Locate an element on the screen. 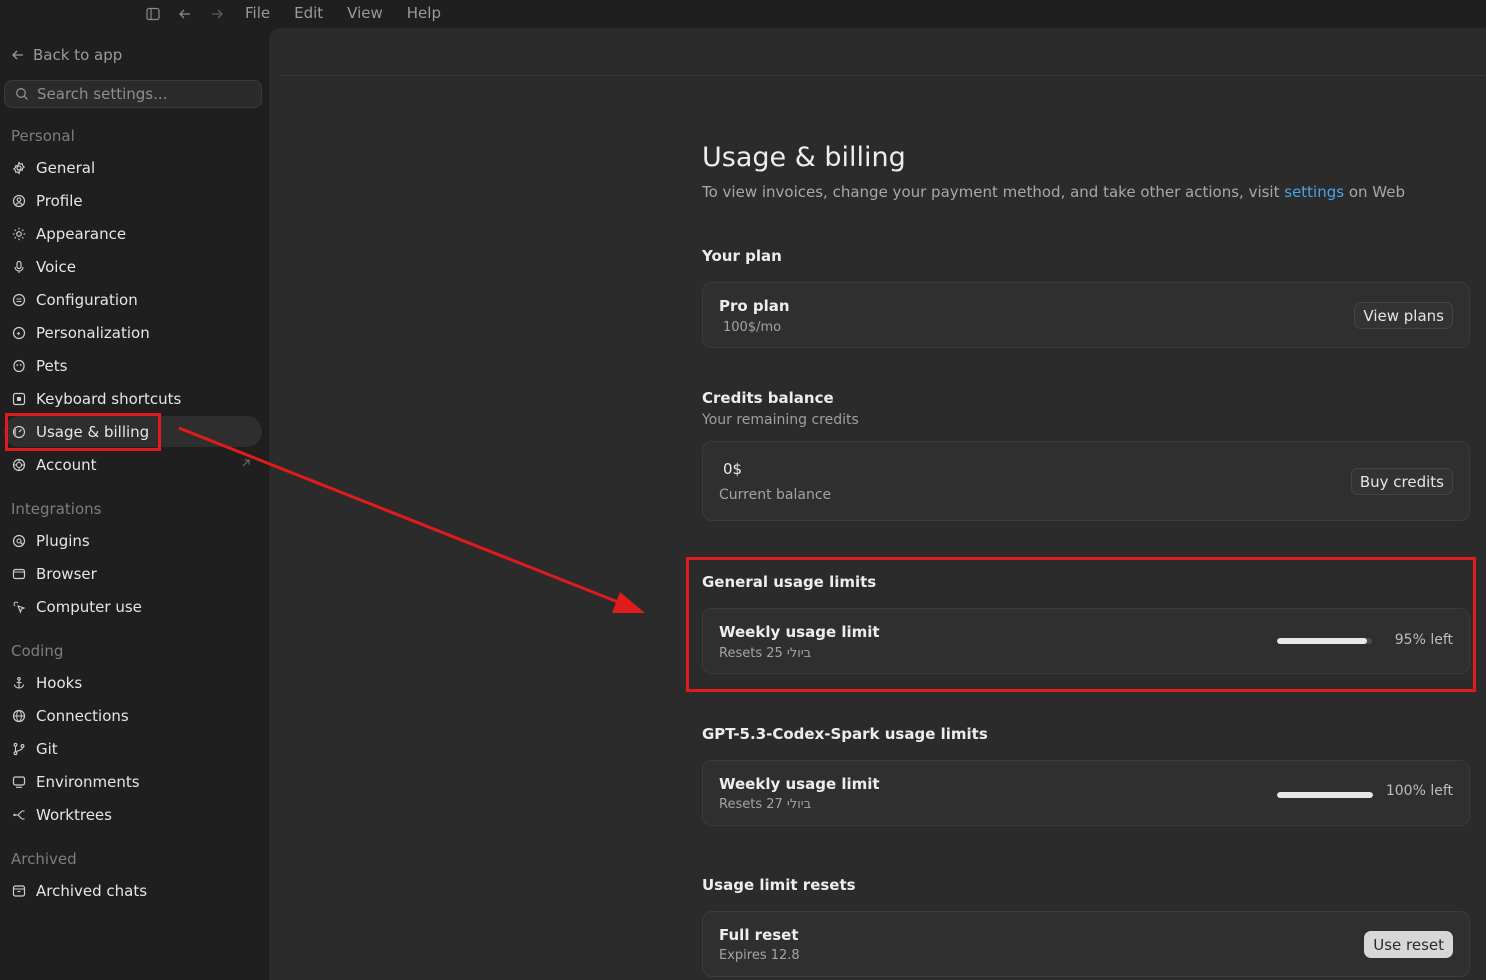  browser-icon is located at coordinates (19, 573).